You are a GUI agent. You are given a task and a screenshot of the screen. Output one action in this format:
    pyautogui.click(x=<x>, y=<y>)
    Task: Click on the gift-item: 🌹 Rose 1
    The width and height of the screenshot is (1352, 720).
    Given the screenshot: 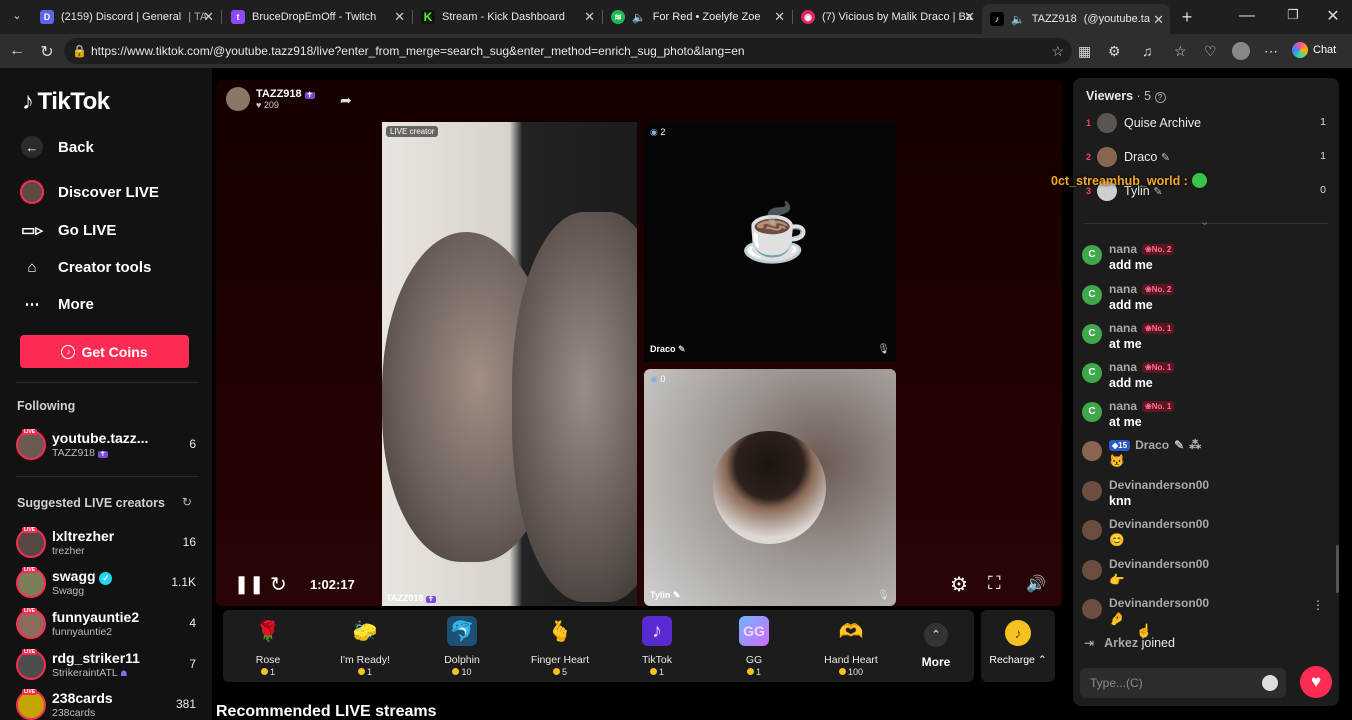 What is the action you would take?
    pyautogui.click(x=268, y=647)
    